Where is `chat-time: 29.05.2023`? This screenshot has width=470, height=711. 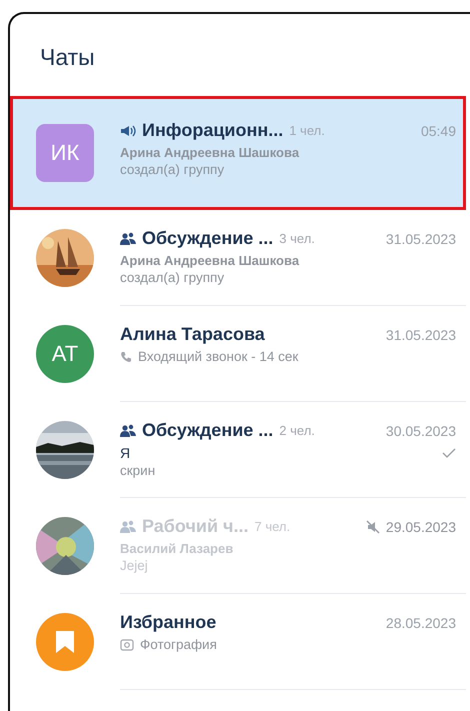 chat-time: 29.05.2023 is located at coordinates (421, 526).